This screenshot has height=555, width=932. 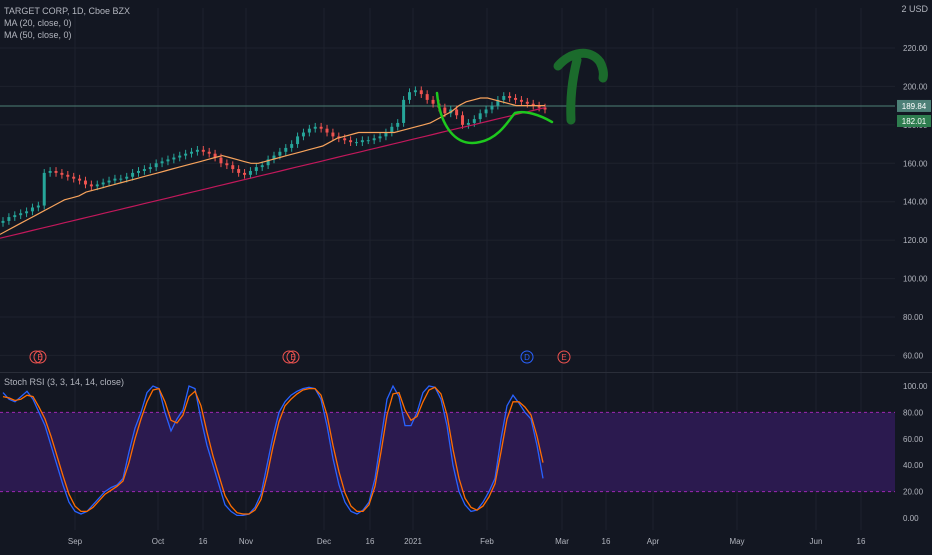 What do you see at coordinates (158, 541) in the screenshot?
I see `x-axis-tick: Oct` at bounding box center [158, 541].